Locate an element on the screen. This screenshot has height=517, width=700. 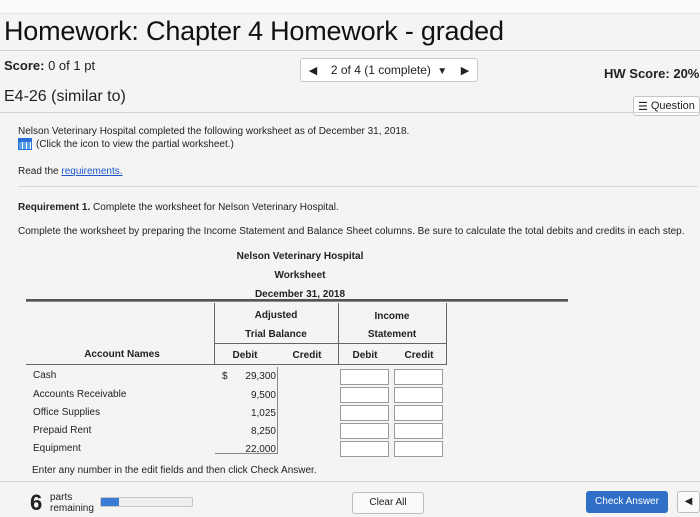
list-icon: ☰ is located at coordinates (643, 106).